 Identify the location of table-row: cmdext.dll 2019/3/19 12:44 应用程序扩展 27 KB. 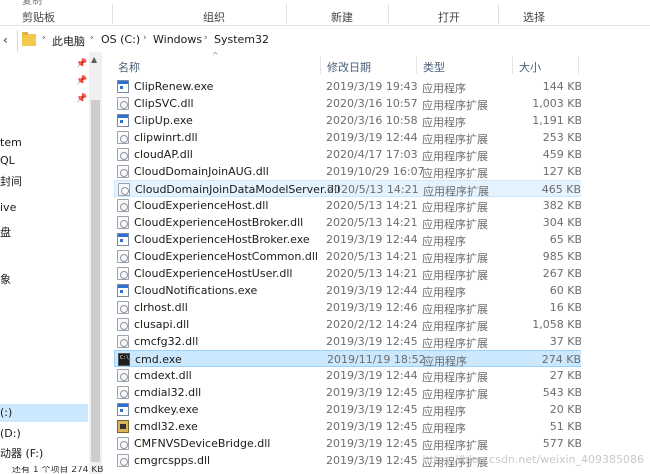
(349, 375).